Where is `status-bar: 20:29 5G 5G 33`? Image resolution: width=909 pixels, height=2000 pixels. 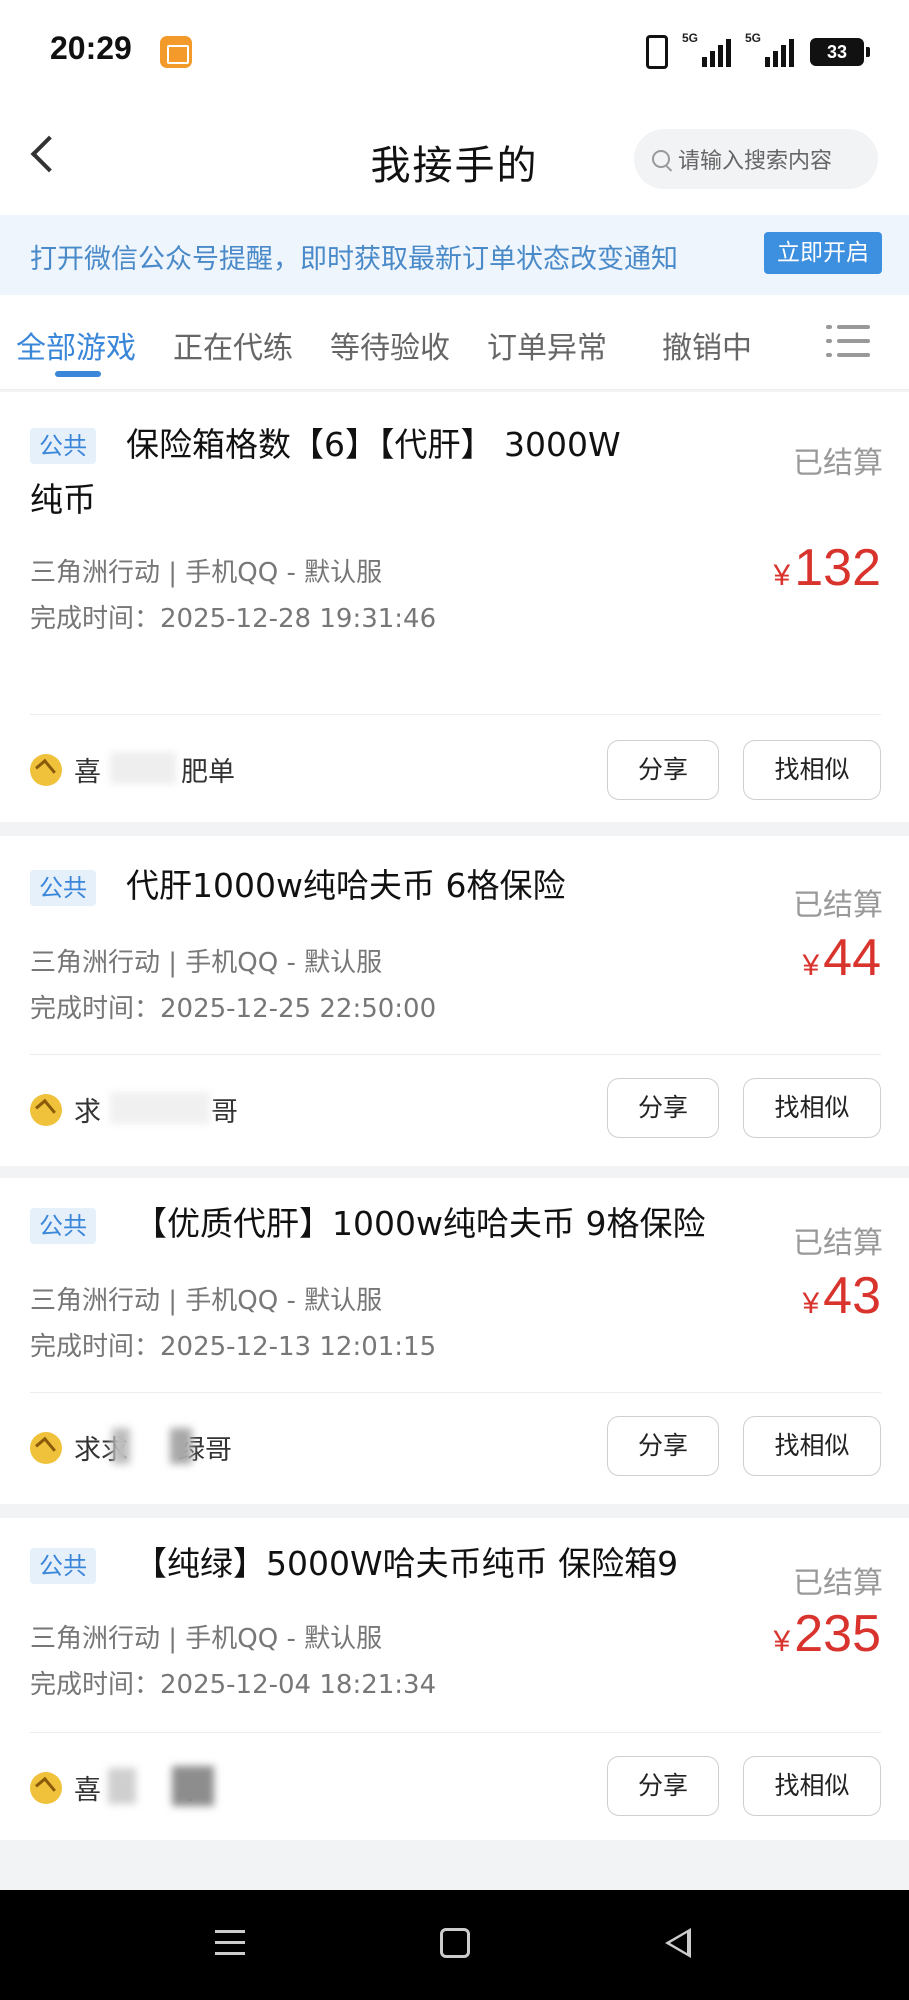
status-bar: 20:29 5G 5G 33 is located at coordinates (454, 52).